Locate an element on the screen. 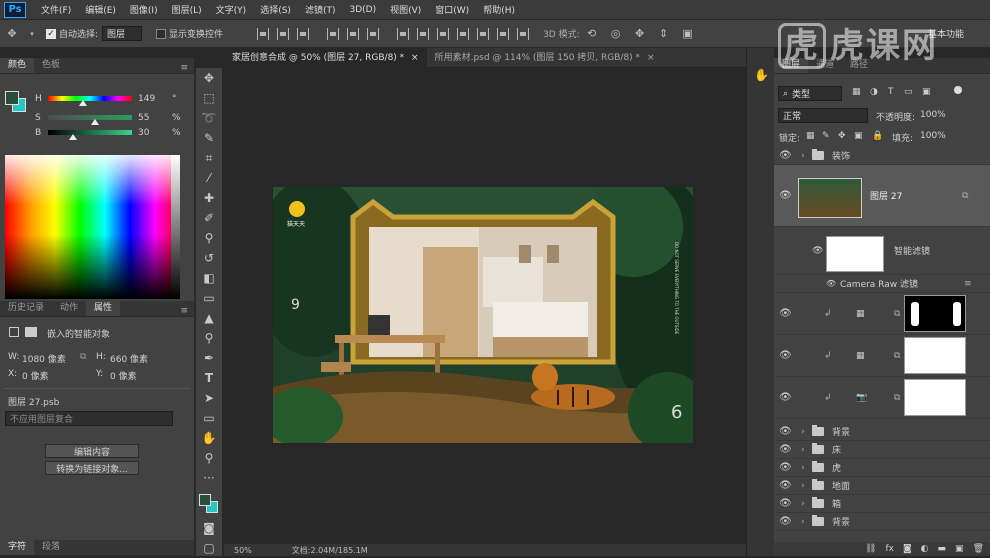 Image resolution: width=990 pixels, height=558 pixels. tab-properties: 属性 is located at coordinates (103, 308).